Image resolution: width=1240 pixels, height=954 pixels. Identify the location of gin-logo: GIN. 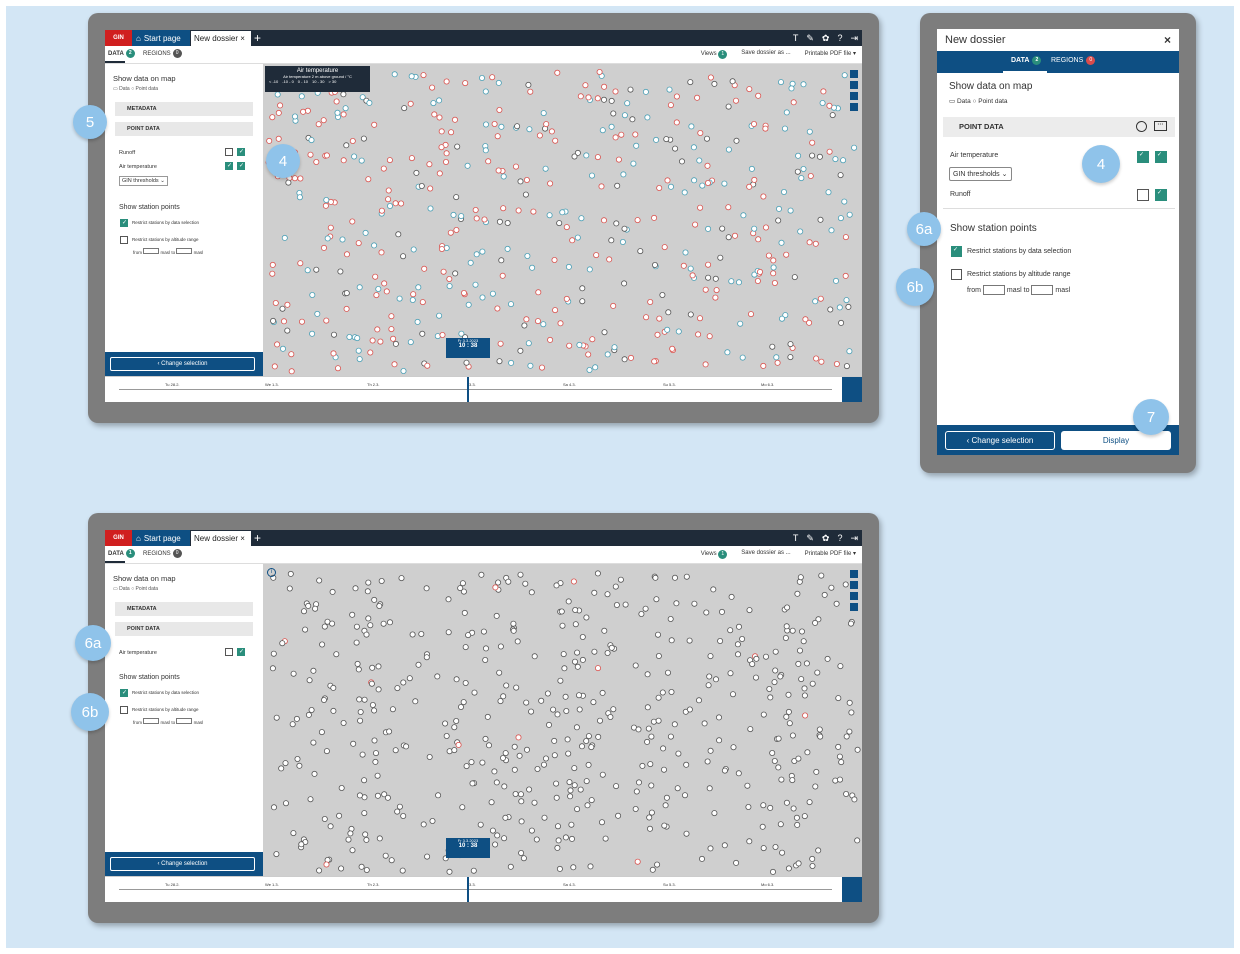
(118, 38).